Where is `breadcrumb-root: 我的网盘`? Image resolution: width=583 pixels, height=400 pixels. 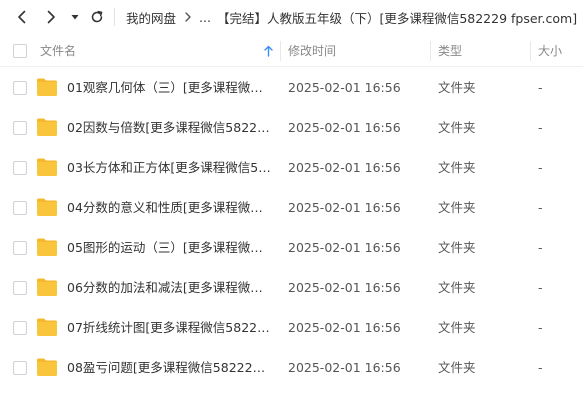
breadcrumb-root: 我的网盘 is located at coordinates (151, 17).